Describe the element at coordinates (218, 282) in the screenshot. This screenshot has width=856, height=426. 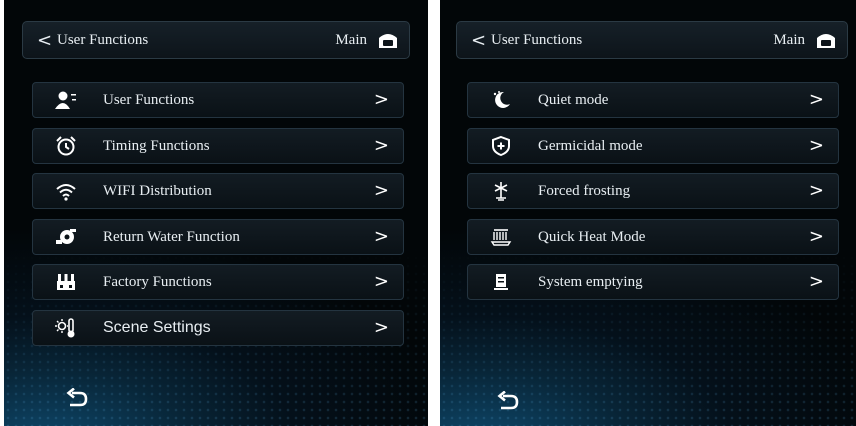
I see `menu-item-factory-functions: Factory Functions >` at that location.